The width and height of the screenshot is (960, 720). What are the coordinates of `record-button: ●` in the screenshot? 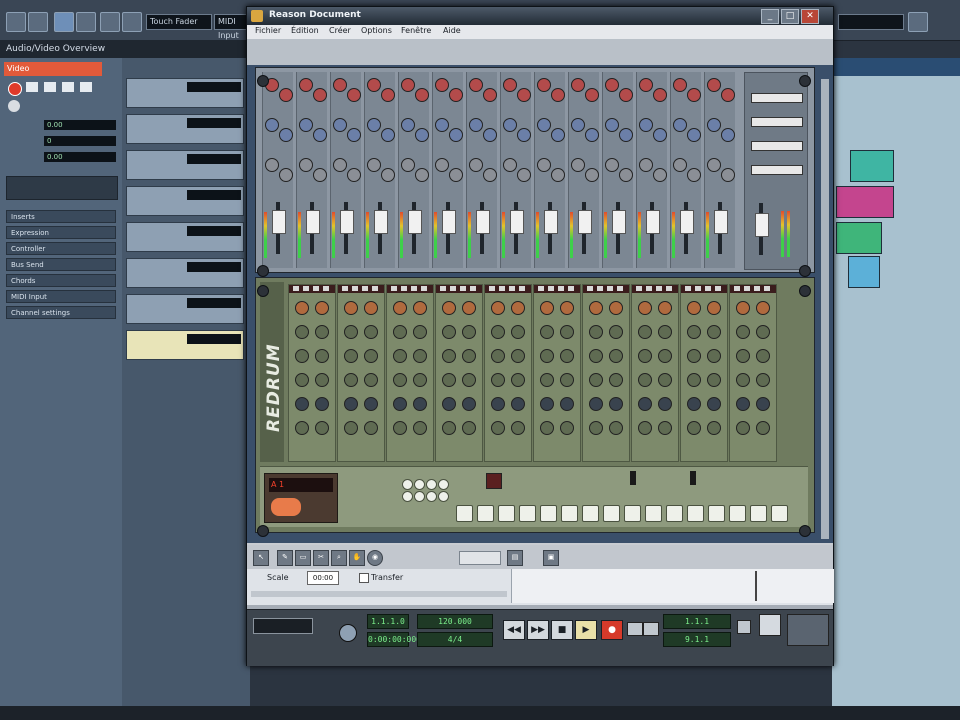 It's located at (612, 630).